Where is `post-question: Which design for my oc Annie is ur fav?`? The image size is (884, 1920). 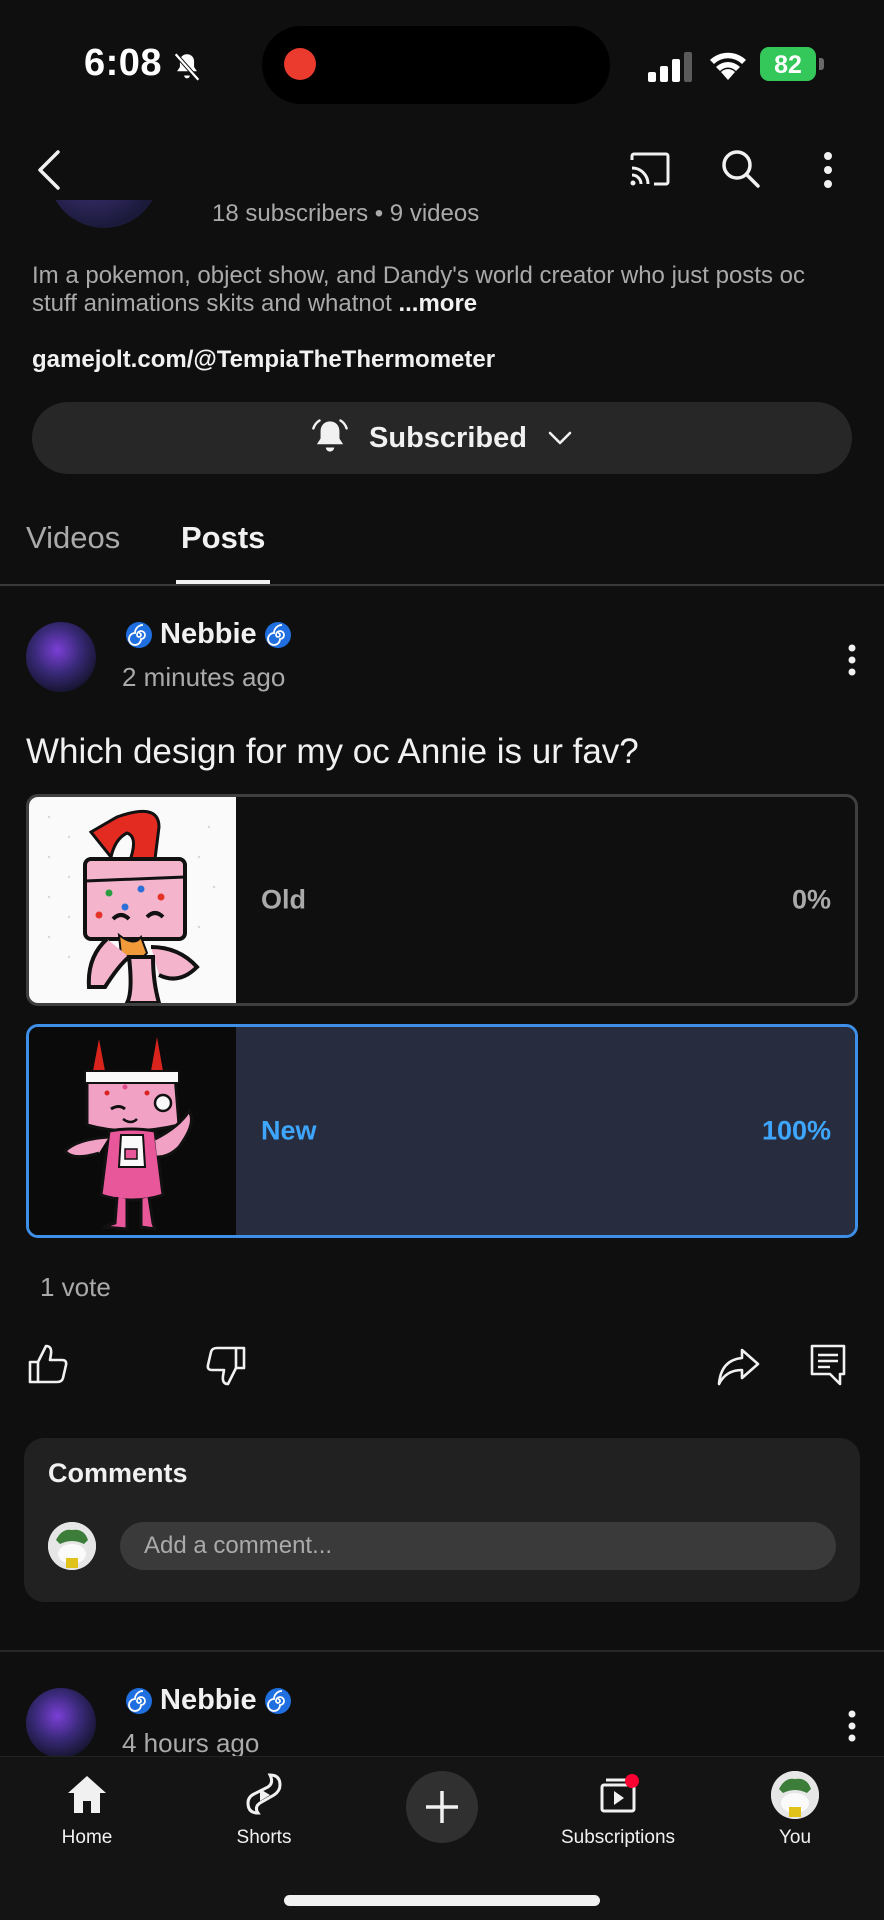 post-question: Which design for my oc Annie is ur fav? is located at coordinates (332, 751).